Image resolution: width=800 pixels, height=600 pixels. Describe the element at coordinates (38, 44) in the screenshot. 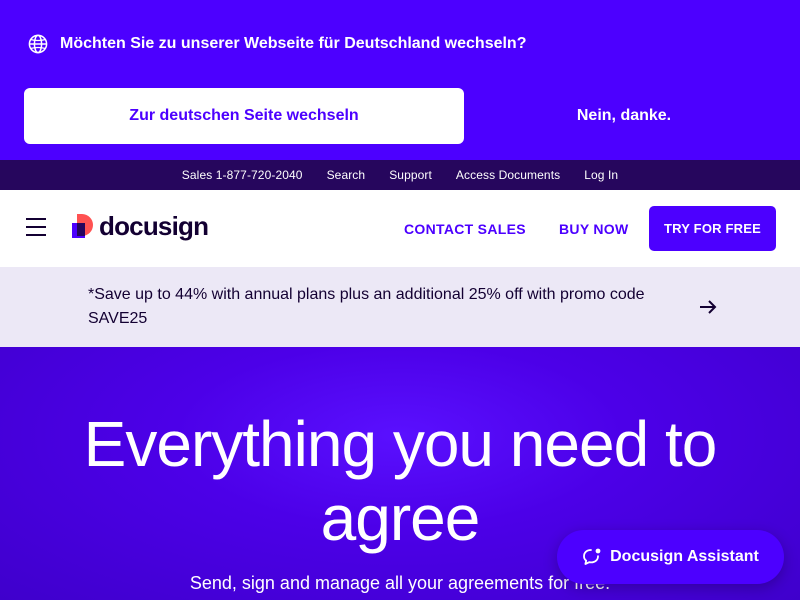

I see `globe-icon` at that location.